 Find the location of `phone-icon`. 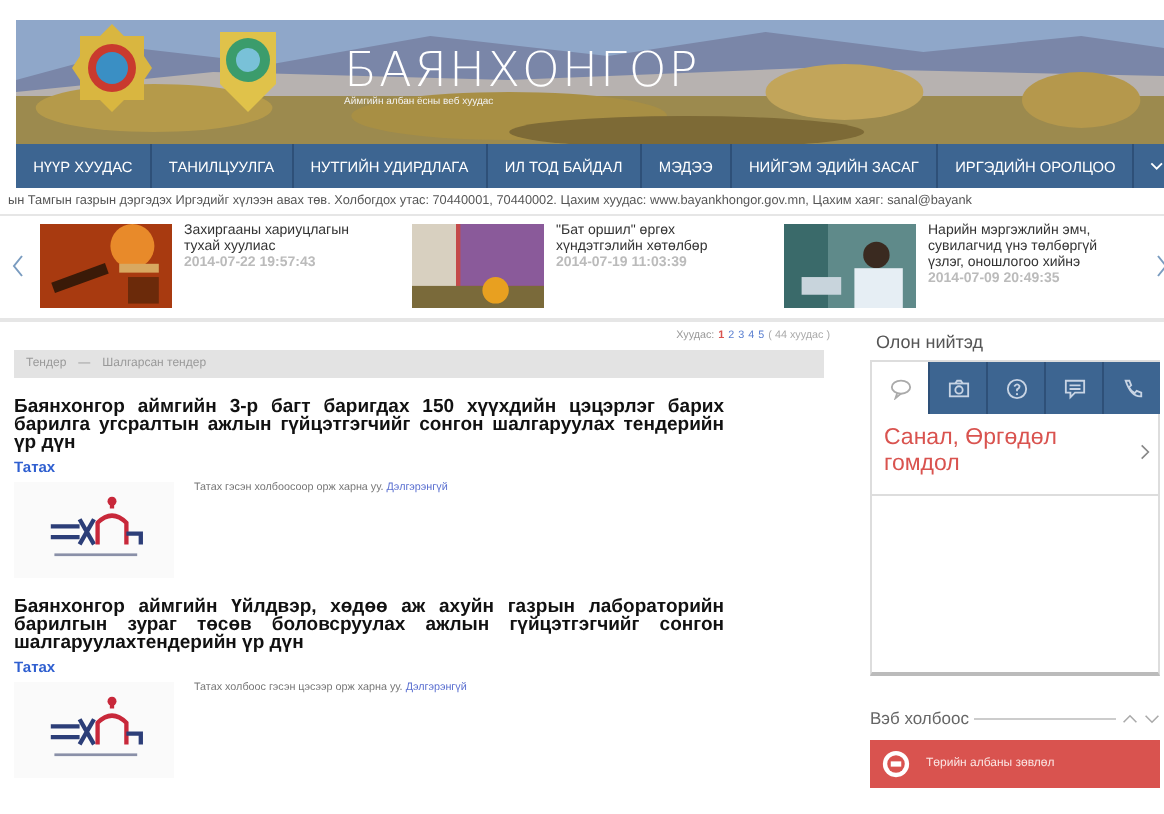

phone-icon is located at coordinates (1132, 388).